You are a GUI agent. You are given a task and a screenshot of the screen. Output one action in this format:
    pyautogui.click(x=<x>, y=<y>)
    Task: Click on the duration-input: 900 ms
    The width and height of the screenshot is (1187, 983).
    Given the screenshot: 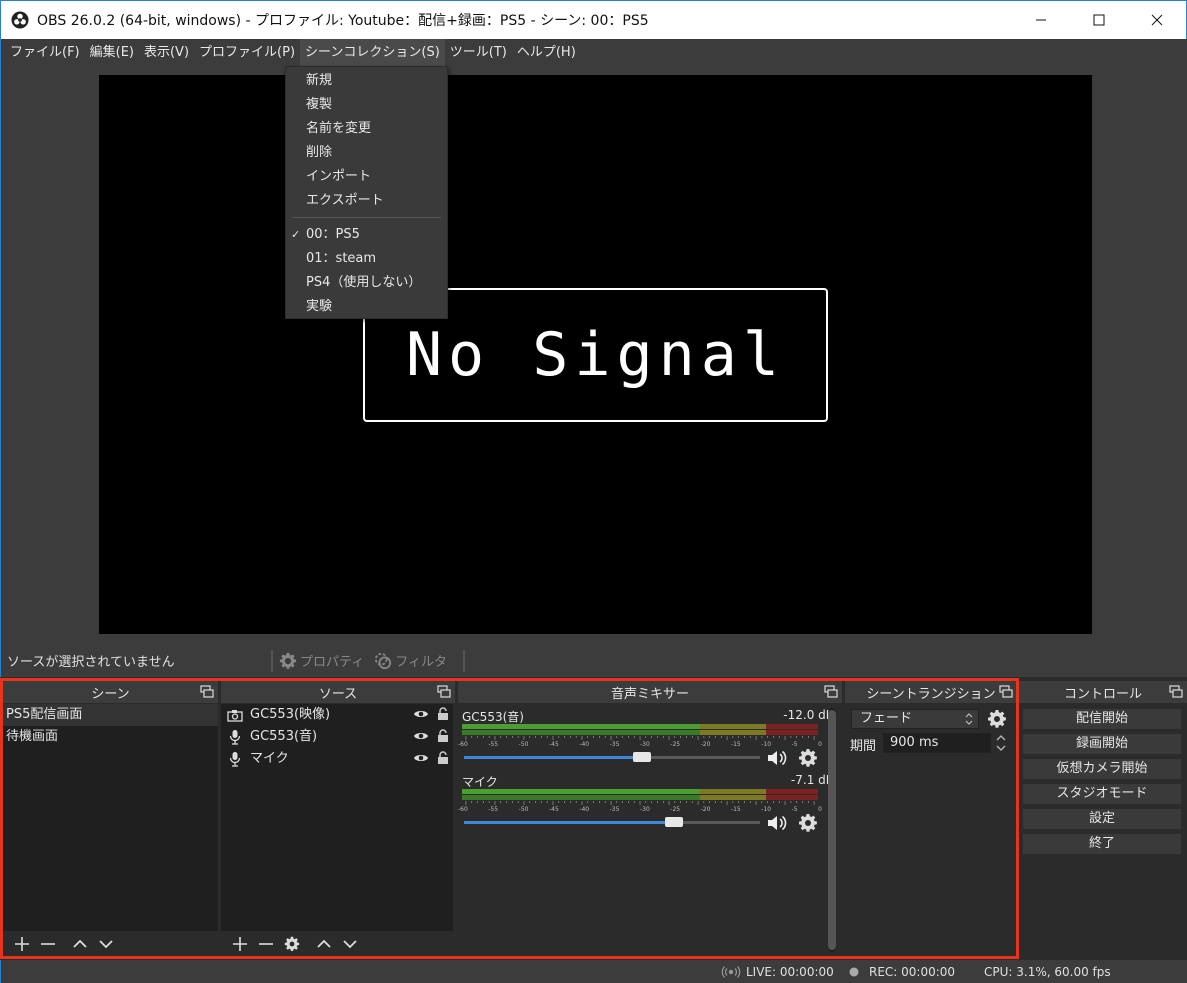 What is the action you would take?
    pyautogui.click(x=937, y=743)
    